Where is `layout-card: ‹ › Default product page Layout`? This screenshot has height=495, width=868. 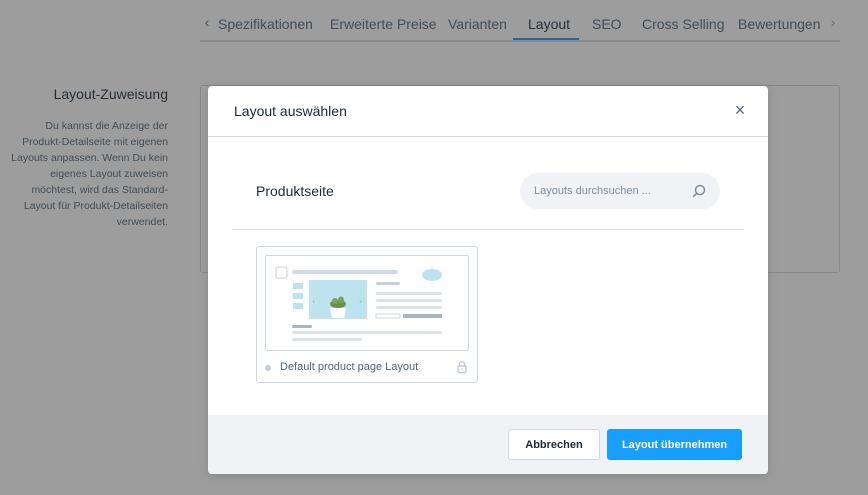 layout-card: ‹ › Default product page Layout is located at coordinates (367, 314).